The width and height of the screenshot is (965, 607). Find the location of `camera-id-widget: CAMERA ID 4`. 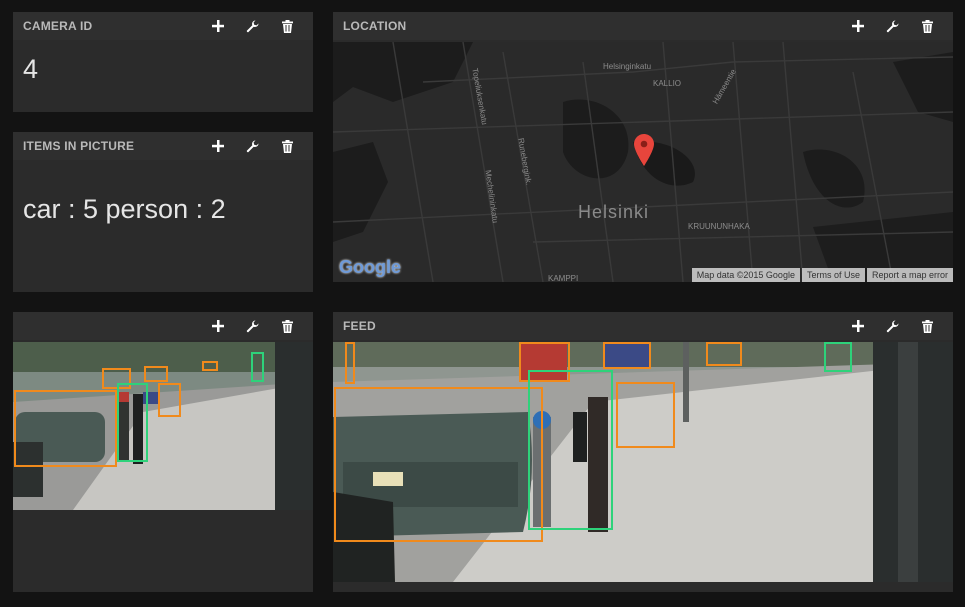

camera-id-widget: CAMERA ID 4 is located at coordinates (163, 62).